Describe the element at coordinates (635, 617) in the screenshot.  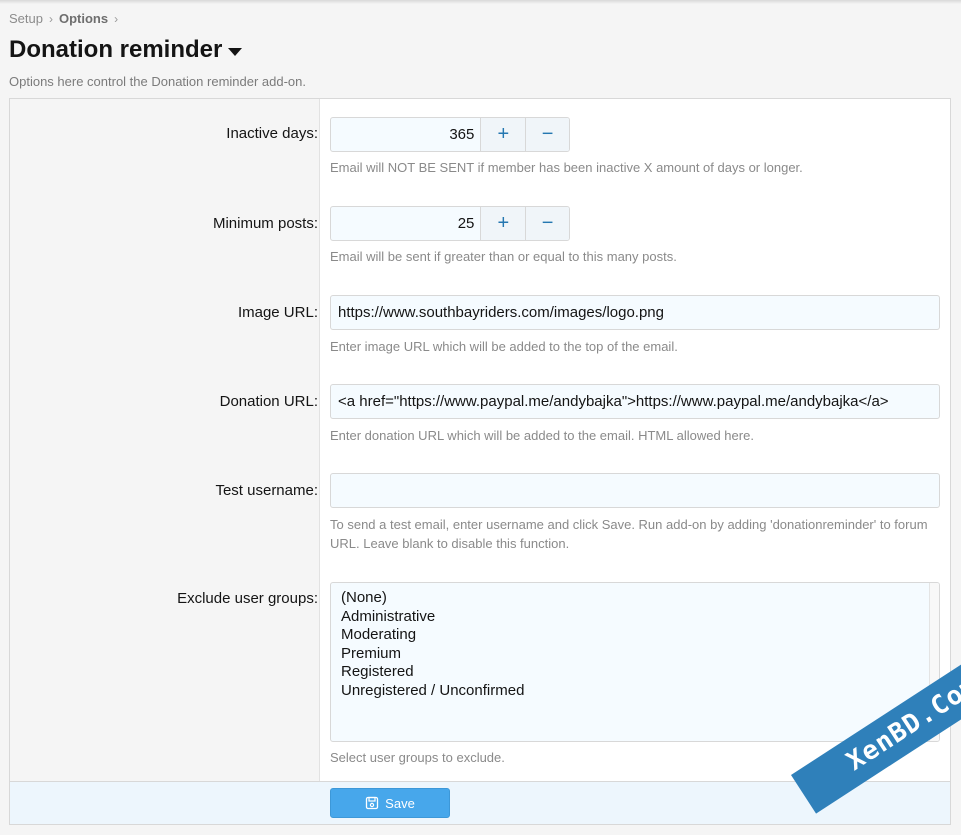
I see `list-item: Administrative` at that location.